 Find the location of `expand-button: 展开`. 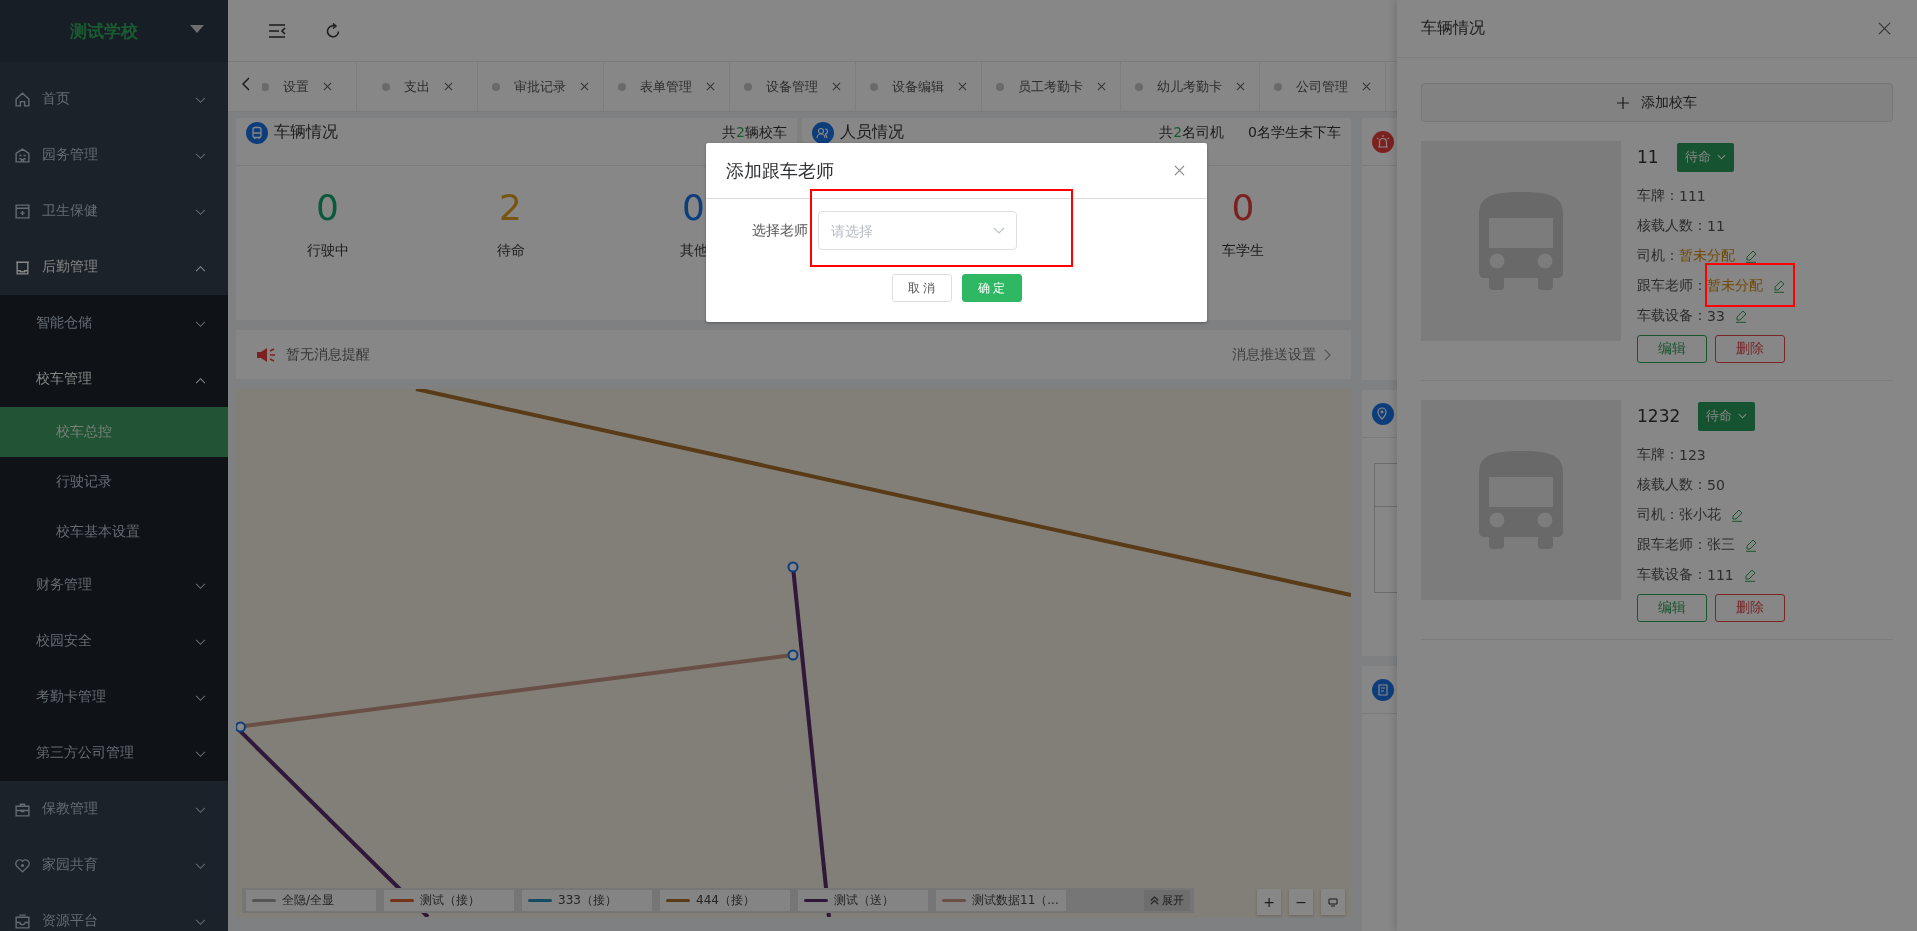

expand-button: 展开 is located at coordinates (1167, 900).